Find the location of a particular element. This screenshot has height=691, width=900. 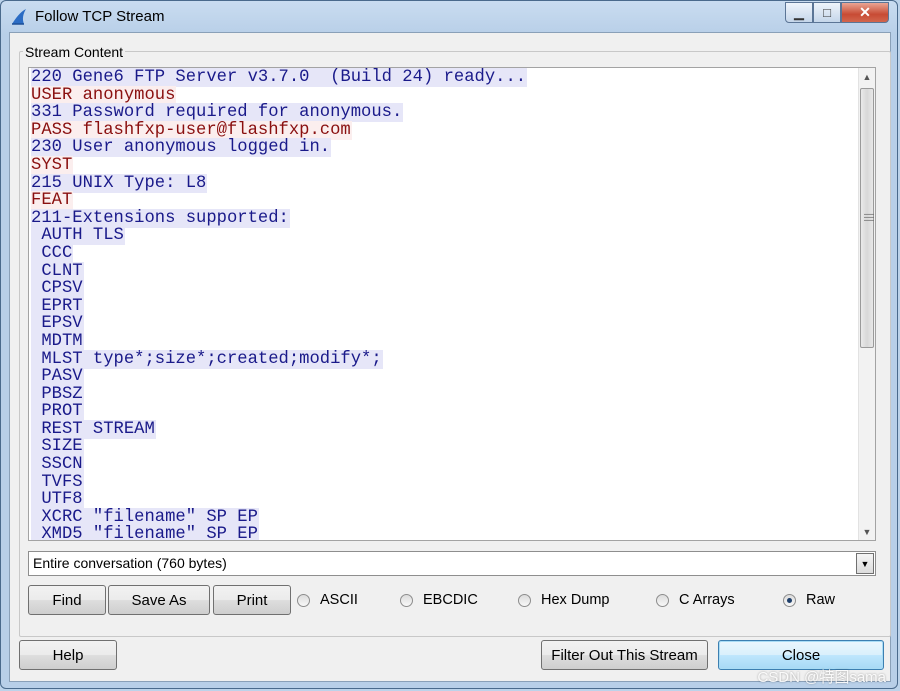

server-line: CPSV is located at coordinates (444, 289).